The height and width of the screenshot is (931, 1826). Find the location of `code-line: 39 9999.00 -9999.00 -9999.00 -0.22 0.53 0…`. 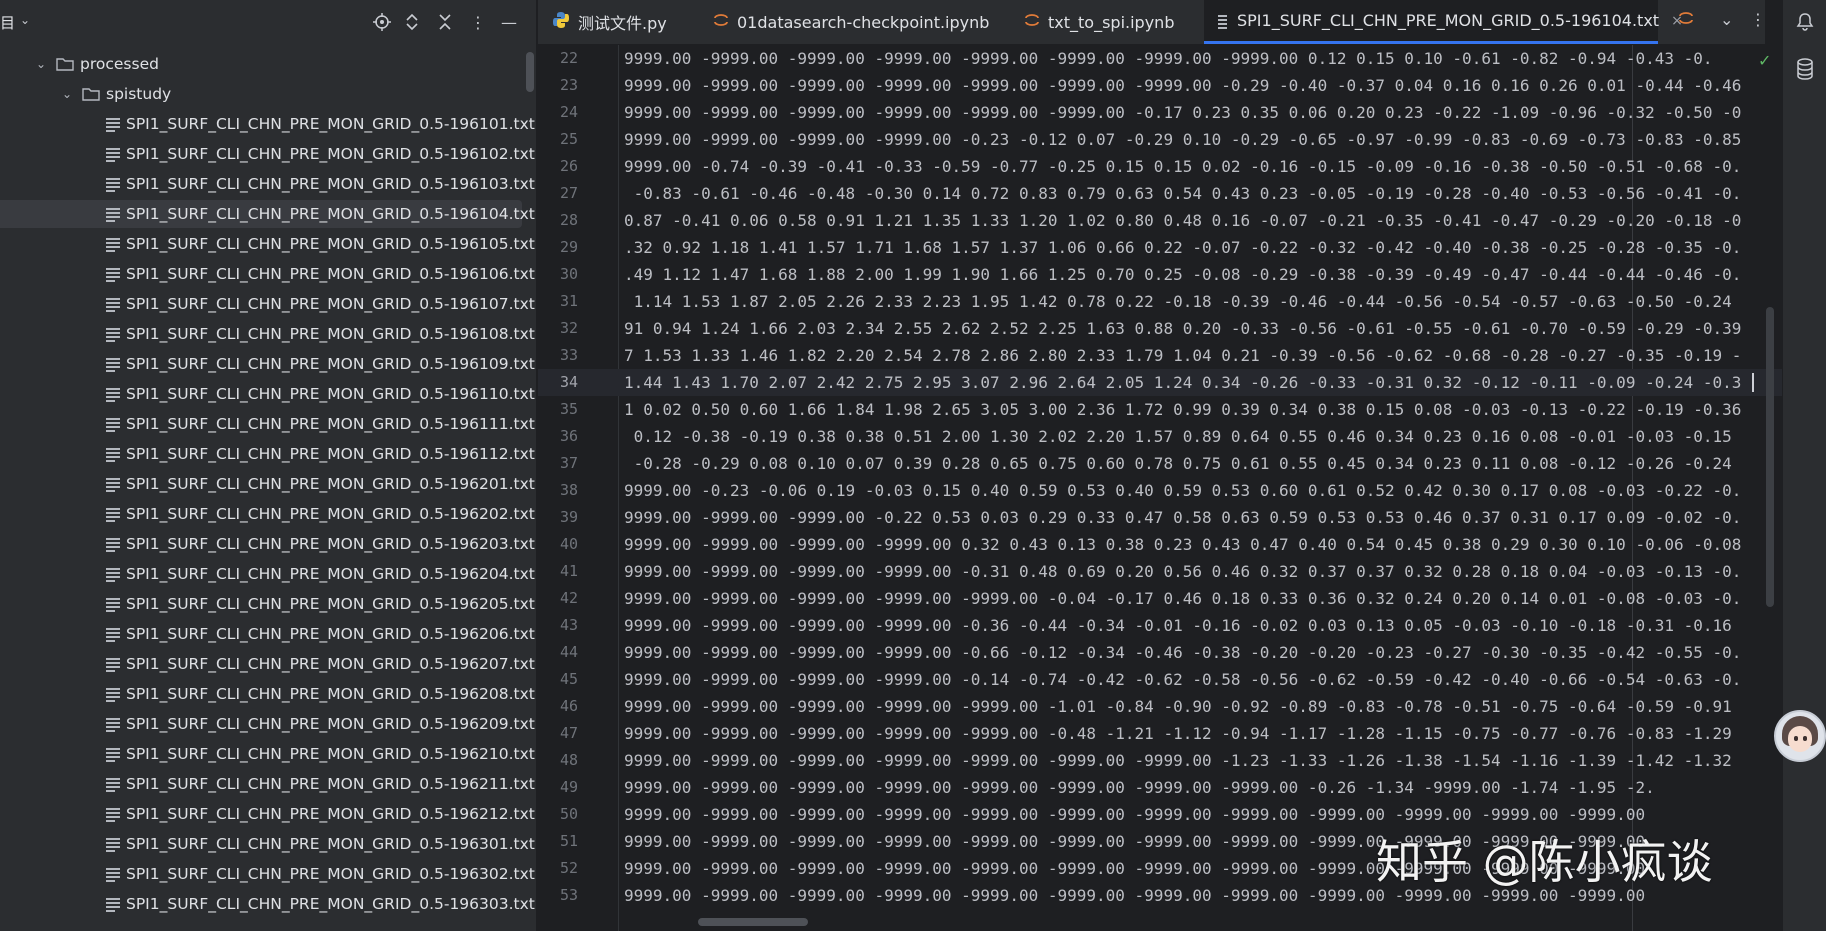

code-line: 39 9999.00 -9999.00 -9999.00 -0.22 0.53 0… is located at coordinates (1160, 517).